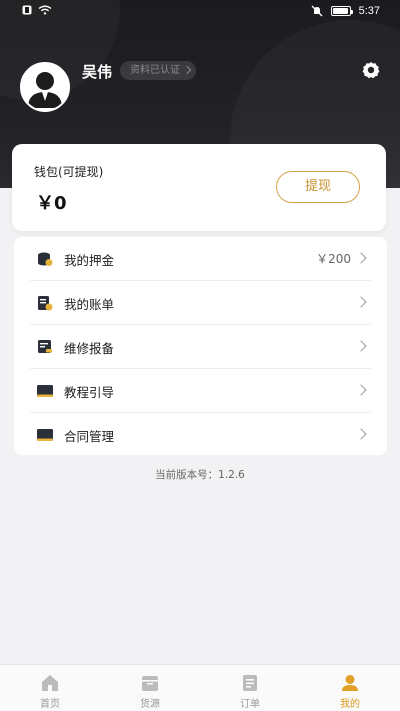 The width and height of the screenshot is (400, 711). I want to click on menu-item-tutorial: 教程引导, so click(200, 391).